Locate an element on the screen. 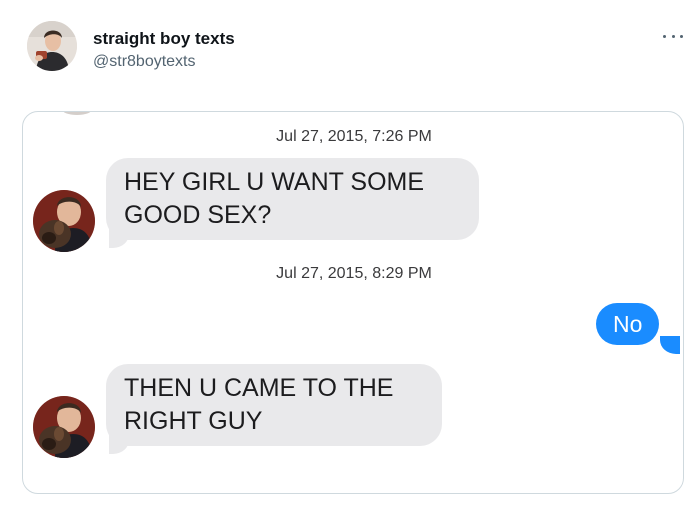 Image resolution: width=700 pixels, height=505 pixels. bubble-tail is located at coordinates (670, 345).